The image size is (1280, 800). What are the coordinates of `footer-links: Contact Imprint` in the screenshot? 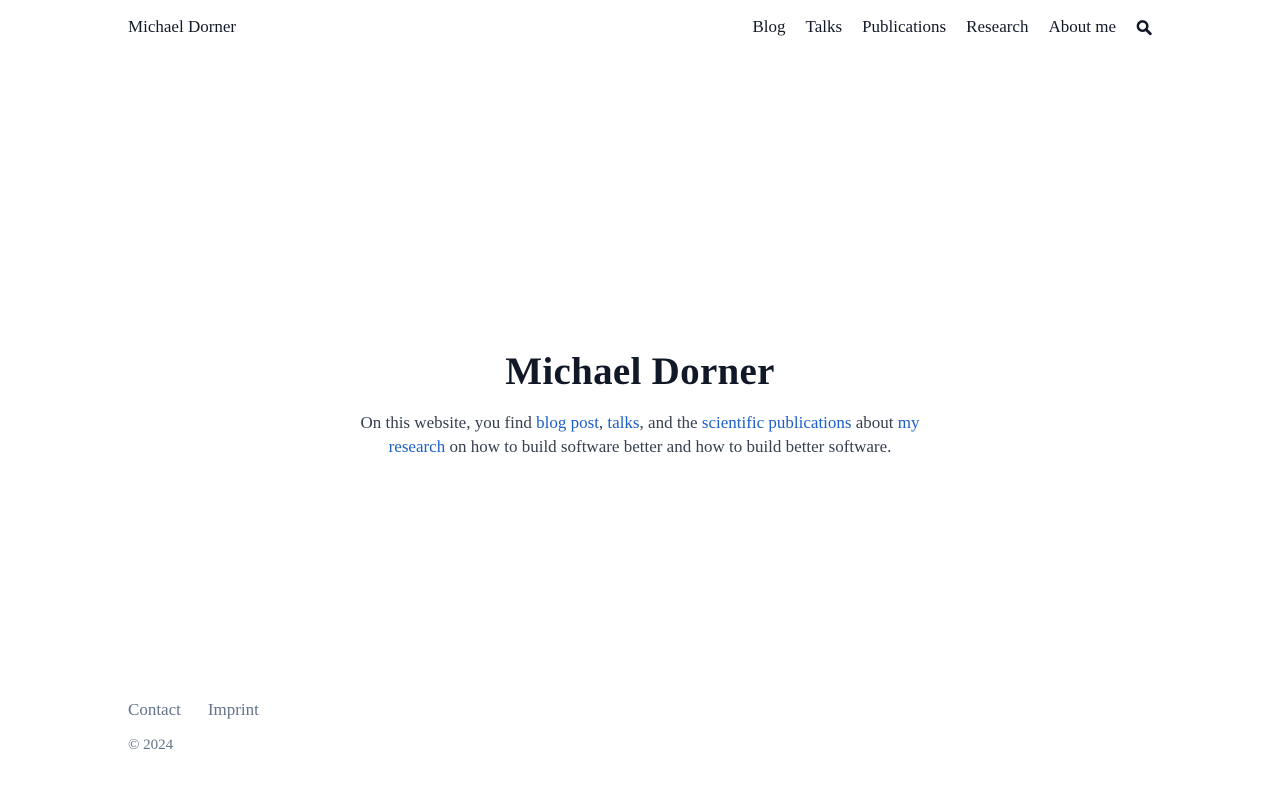 It's located at (207, 710).